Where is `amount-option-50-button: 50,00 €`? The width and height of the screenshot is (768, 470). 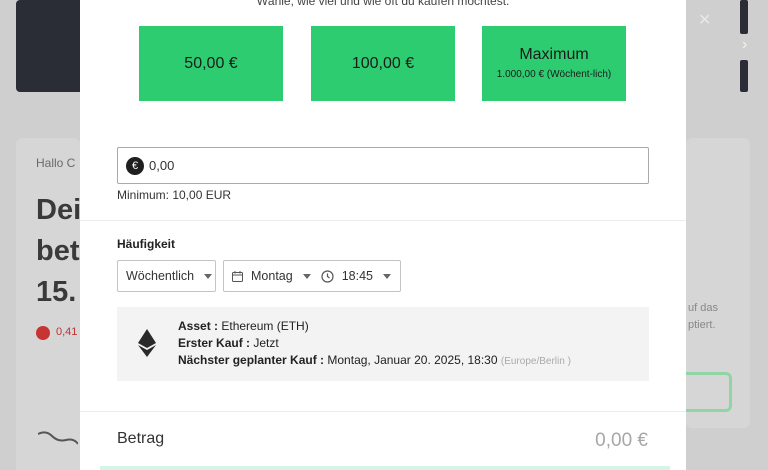
amount-option-50-button: 50,00 € is located at coordinates (211, 63).